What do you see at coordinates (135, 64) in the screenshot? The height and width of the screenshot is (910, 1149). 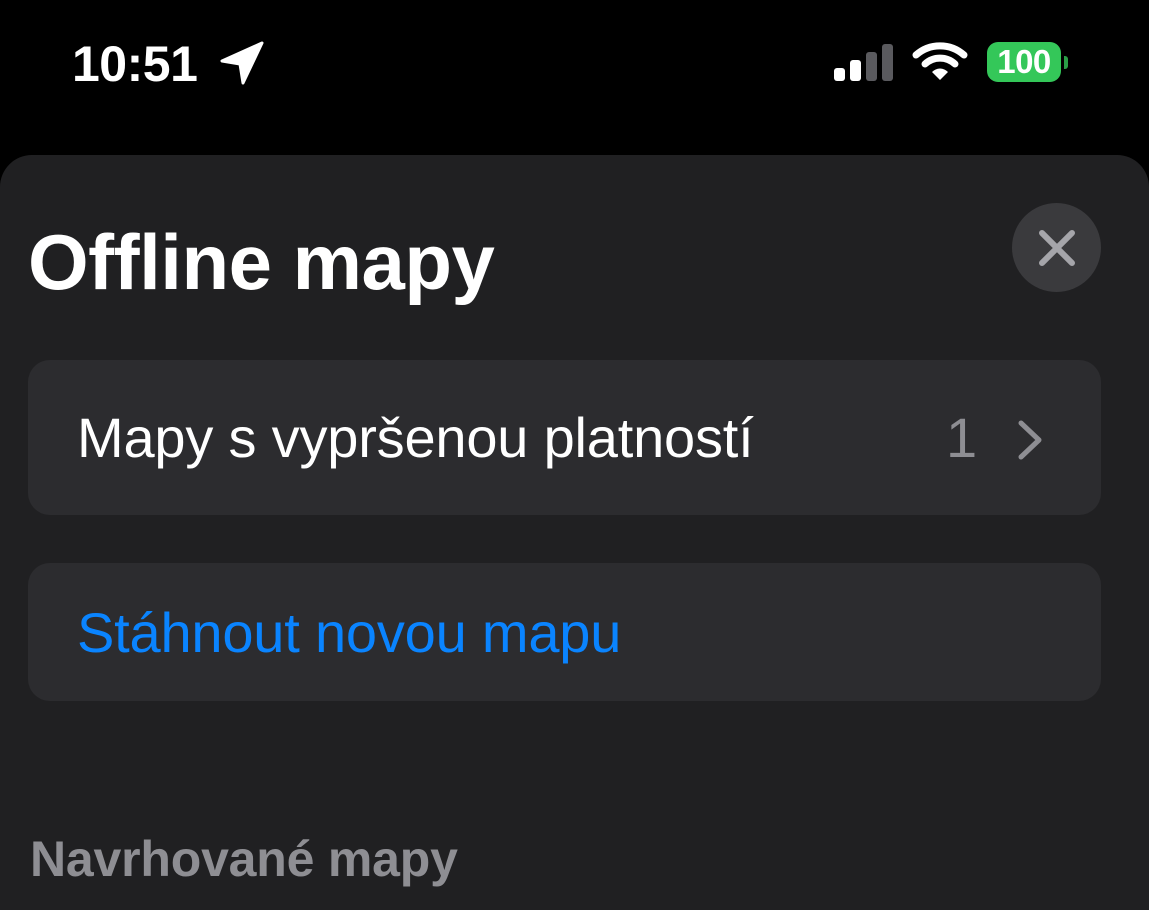 I see `status-time: 10:51` at bounding box center [135, 64].